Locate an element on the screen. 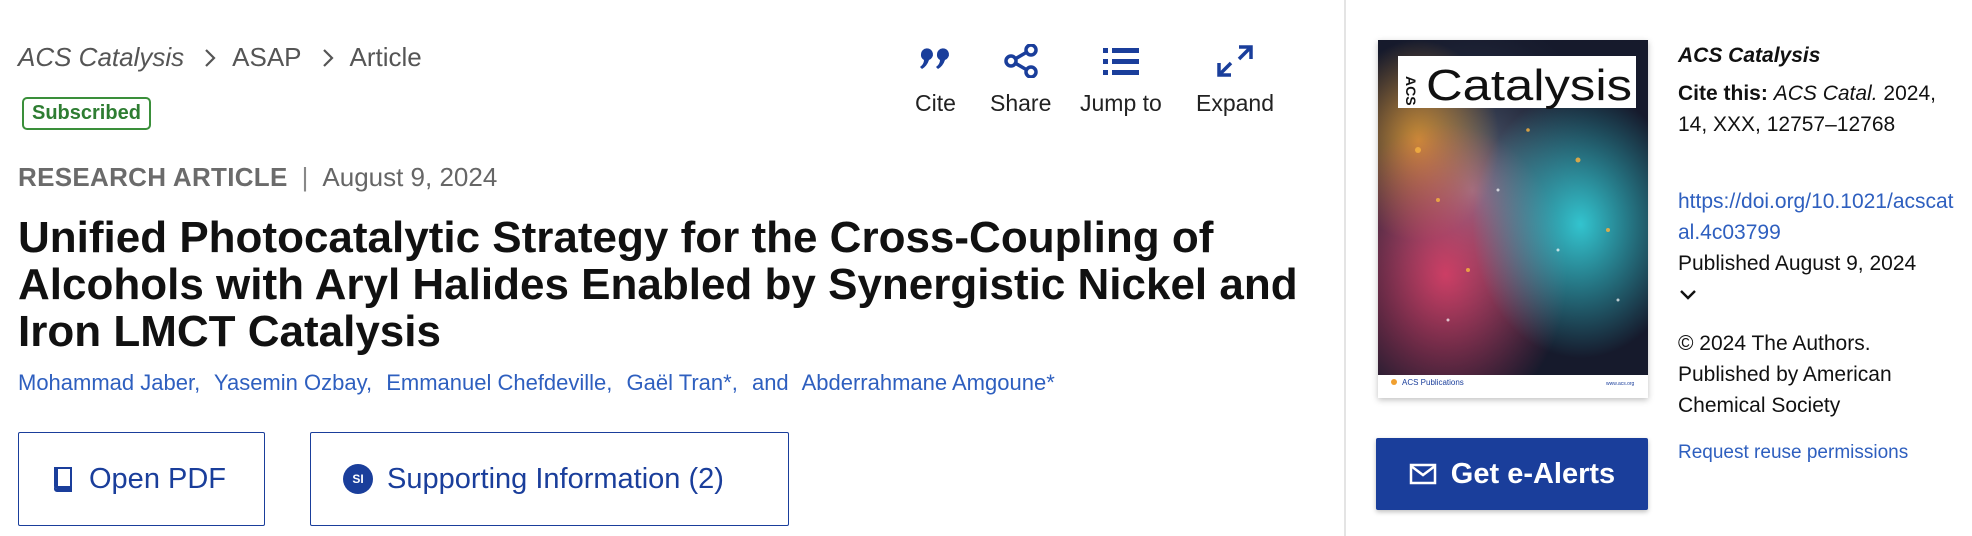 The height and width of the screenshot is (536, 1972). breadcrumb: ACS Catalysis ASAP Article is located at coordinates (220, 57).